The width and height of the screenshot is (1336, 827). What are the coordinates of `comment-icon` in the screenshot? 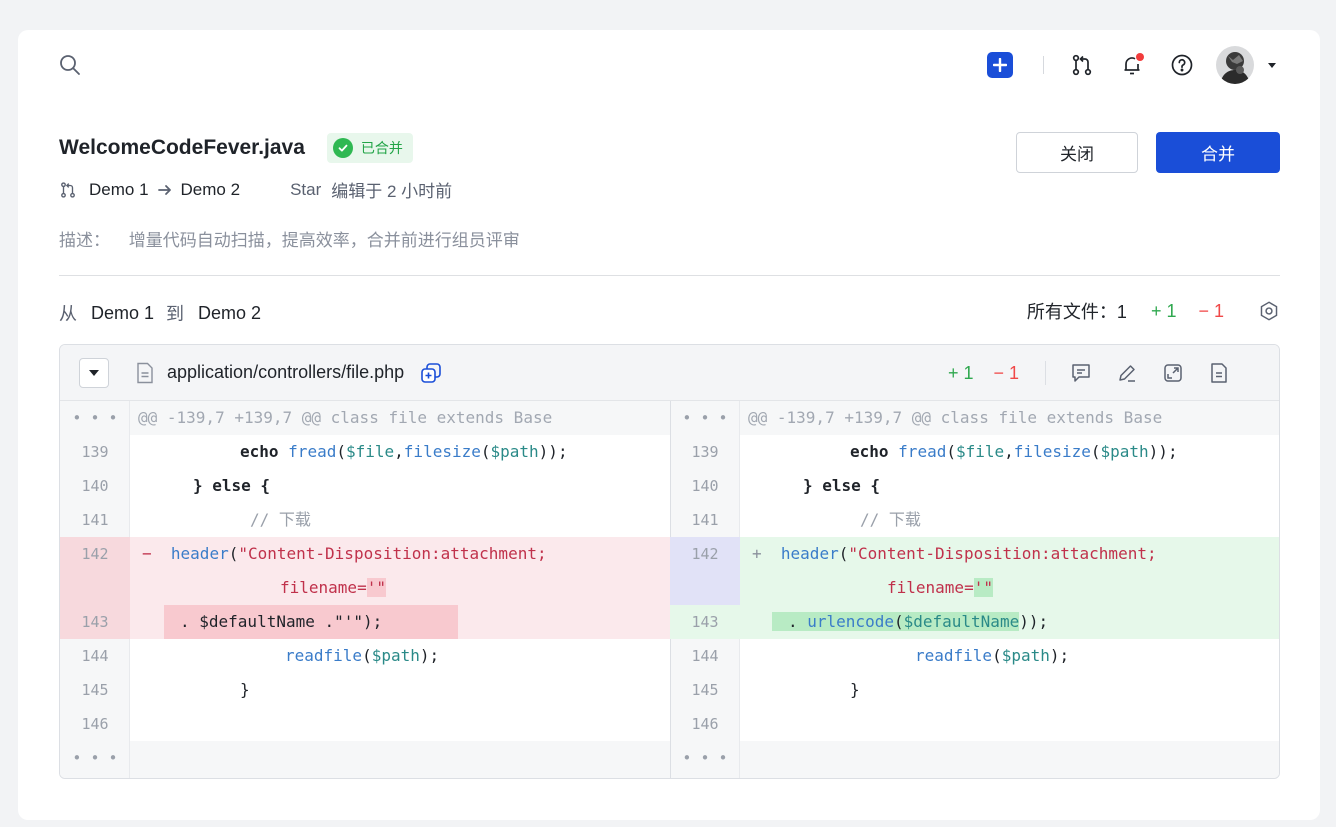 It's located at (1081, 373).